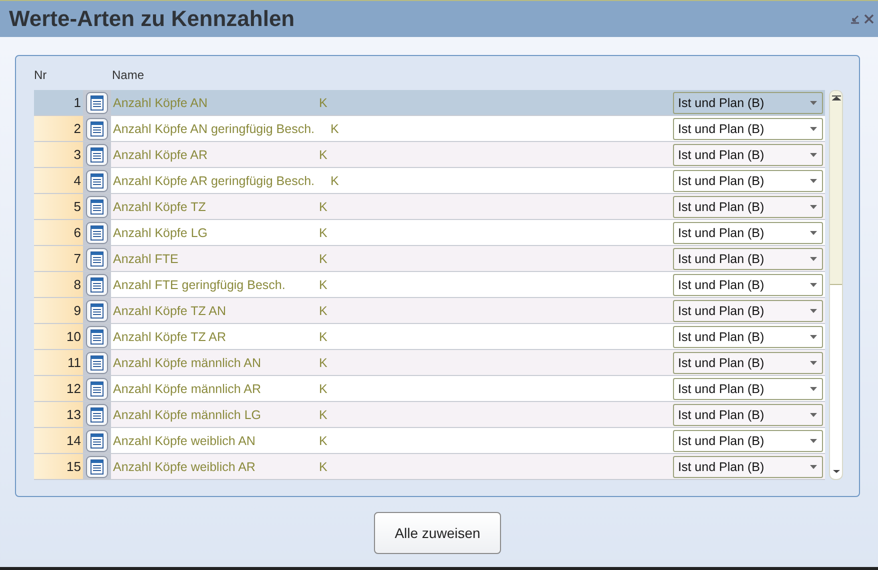 The image size is (878, 570). What do you see at coordinates (429, 363) in the screenshot?
I see `table-row: 11 Anzahl Köpfe männlich AN K Ist und Plan (B)` at bounding box center [429, 363].